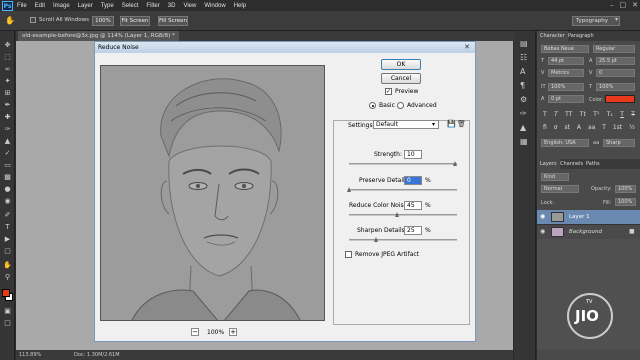  I want to click on faux-bold-icon: T, so click(545, 114).